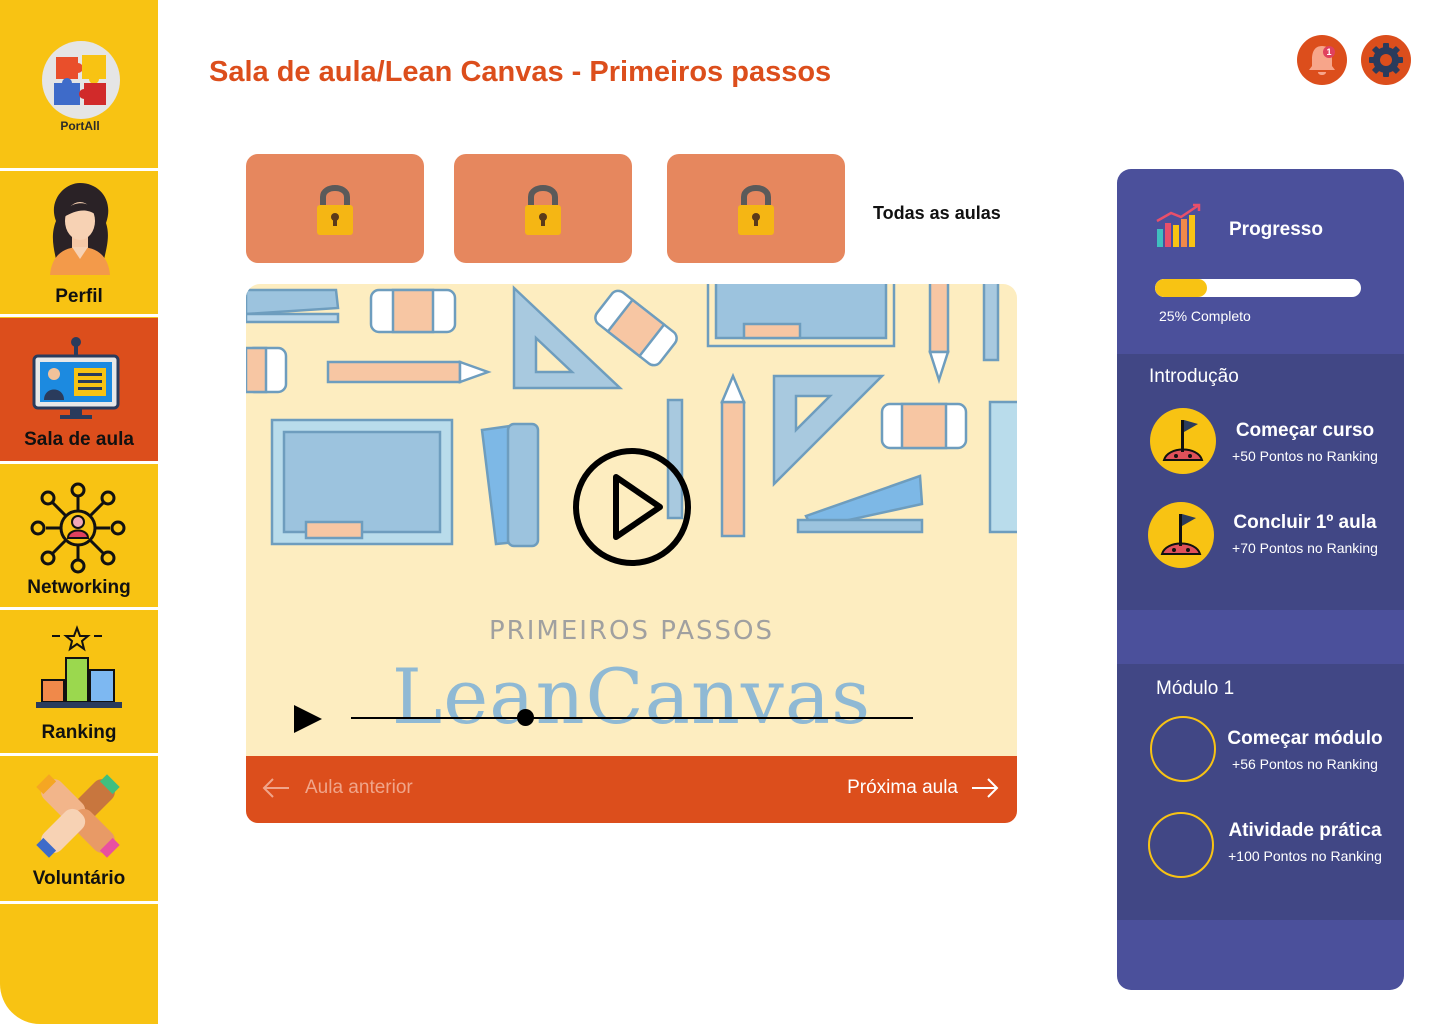  What do you see at coordinates (1305, 856) in the screenshot?
I see `task-points: +100 Pontos no Ranking` at bounding box center [1305, 856].